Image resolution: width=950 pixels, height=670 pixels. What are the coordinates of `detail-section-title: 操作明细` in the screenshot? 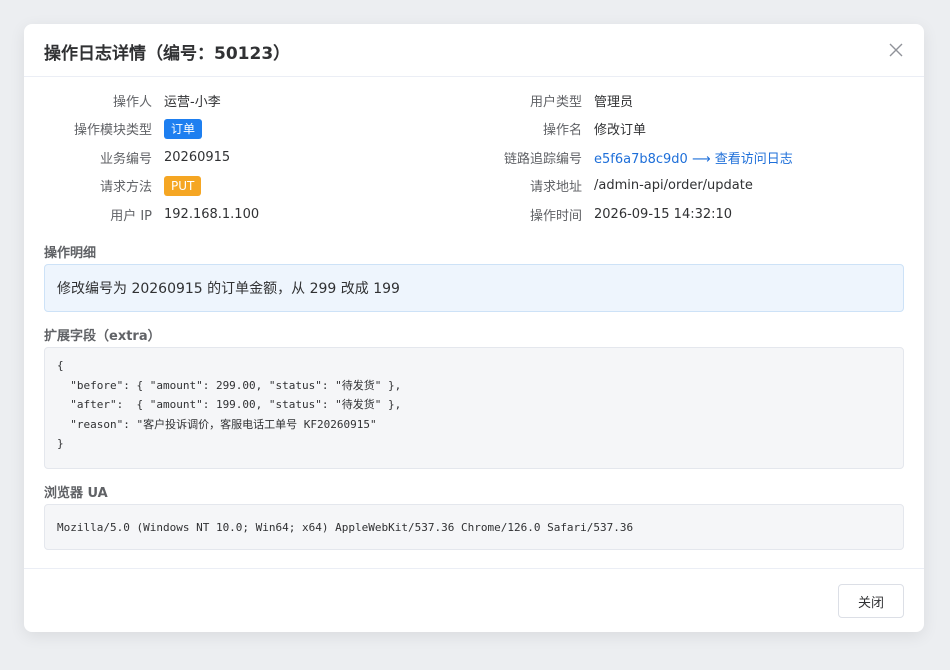 It's located at (70, 253).